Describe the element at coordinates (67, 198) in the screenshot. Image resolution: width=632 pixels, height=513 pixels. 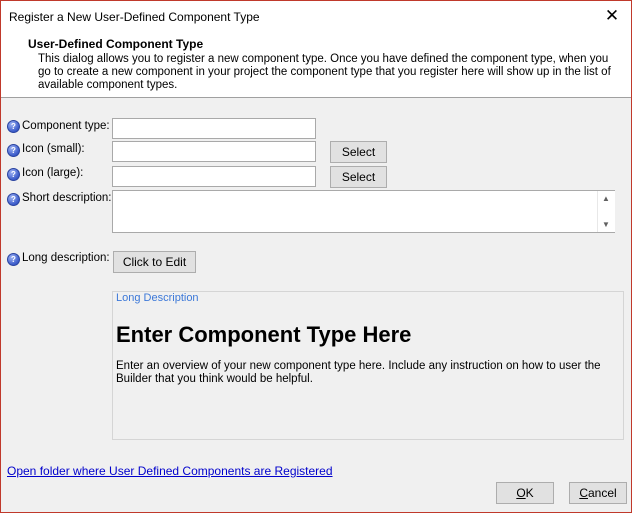
I see `short-description-label: Short description:` at that location.